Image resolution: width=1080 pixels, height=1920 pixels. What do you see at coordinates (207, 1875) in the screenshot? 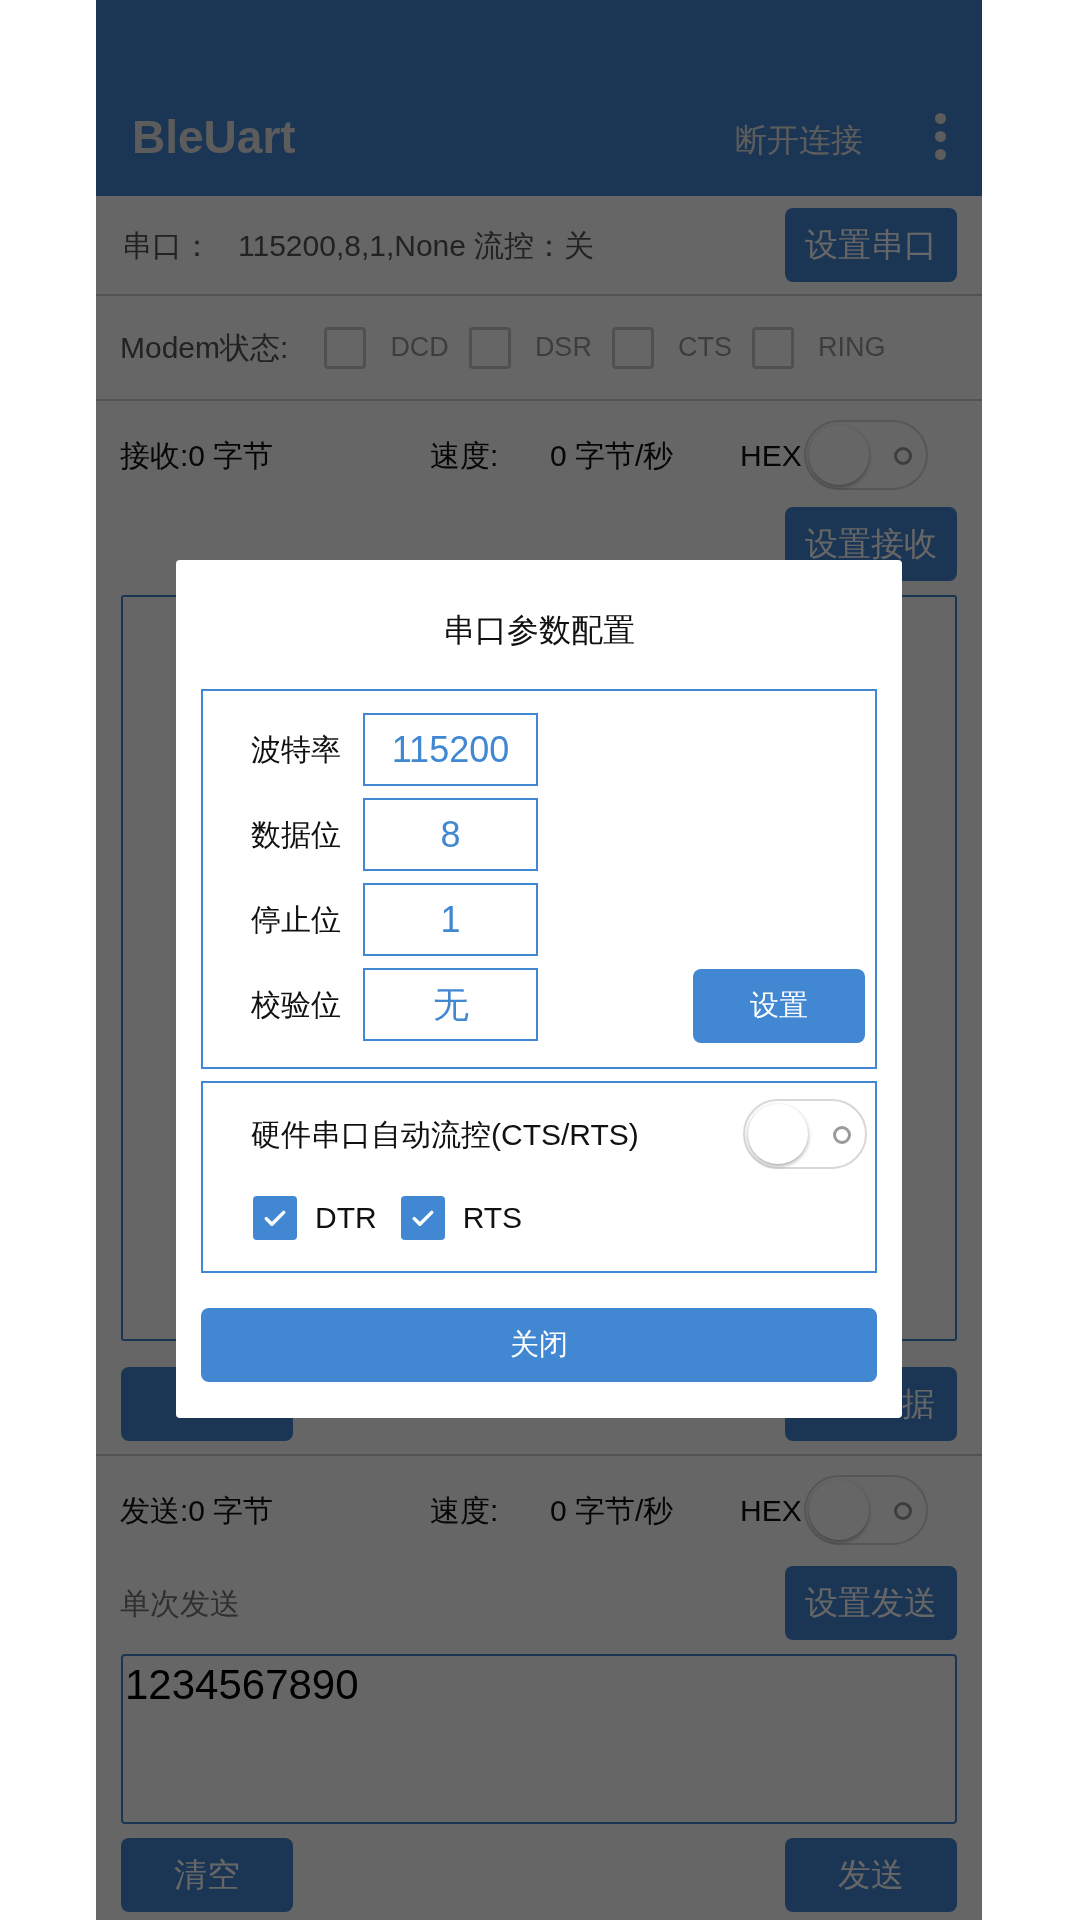
I see `clear-button: 清空` at bounding box center [207, 1875].